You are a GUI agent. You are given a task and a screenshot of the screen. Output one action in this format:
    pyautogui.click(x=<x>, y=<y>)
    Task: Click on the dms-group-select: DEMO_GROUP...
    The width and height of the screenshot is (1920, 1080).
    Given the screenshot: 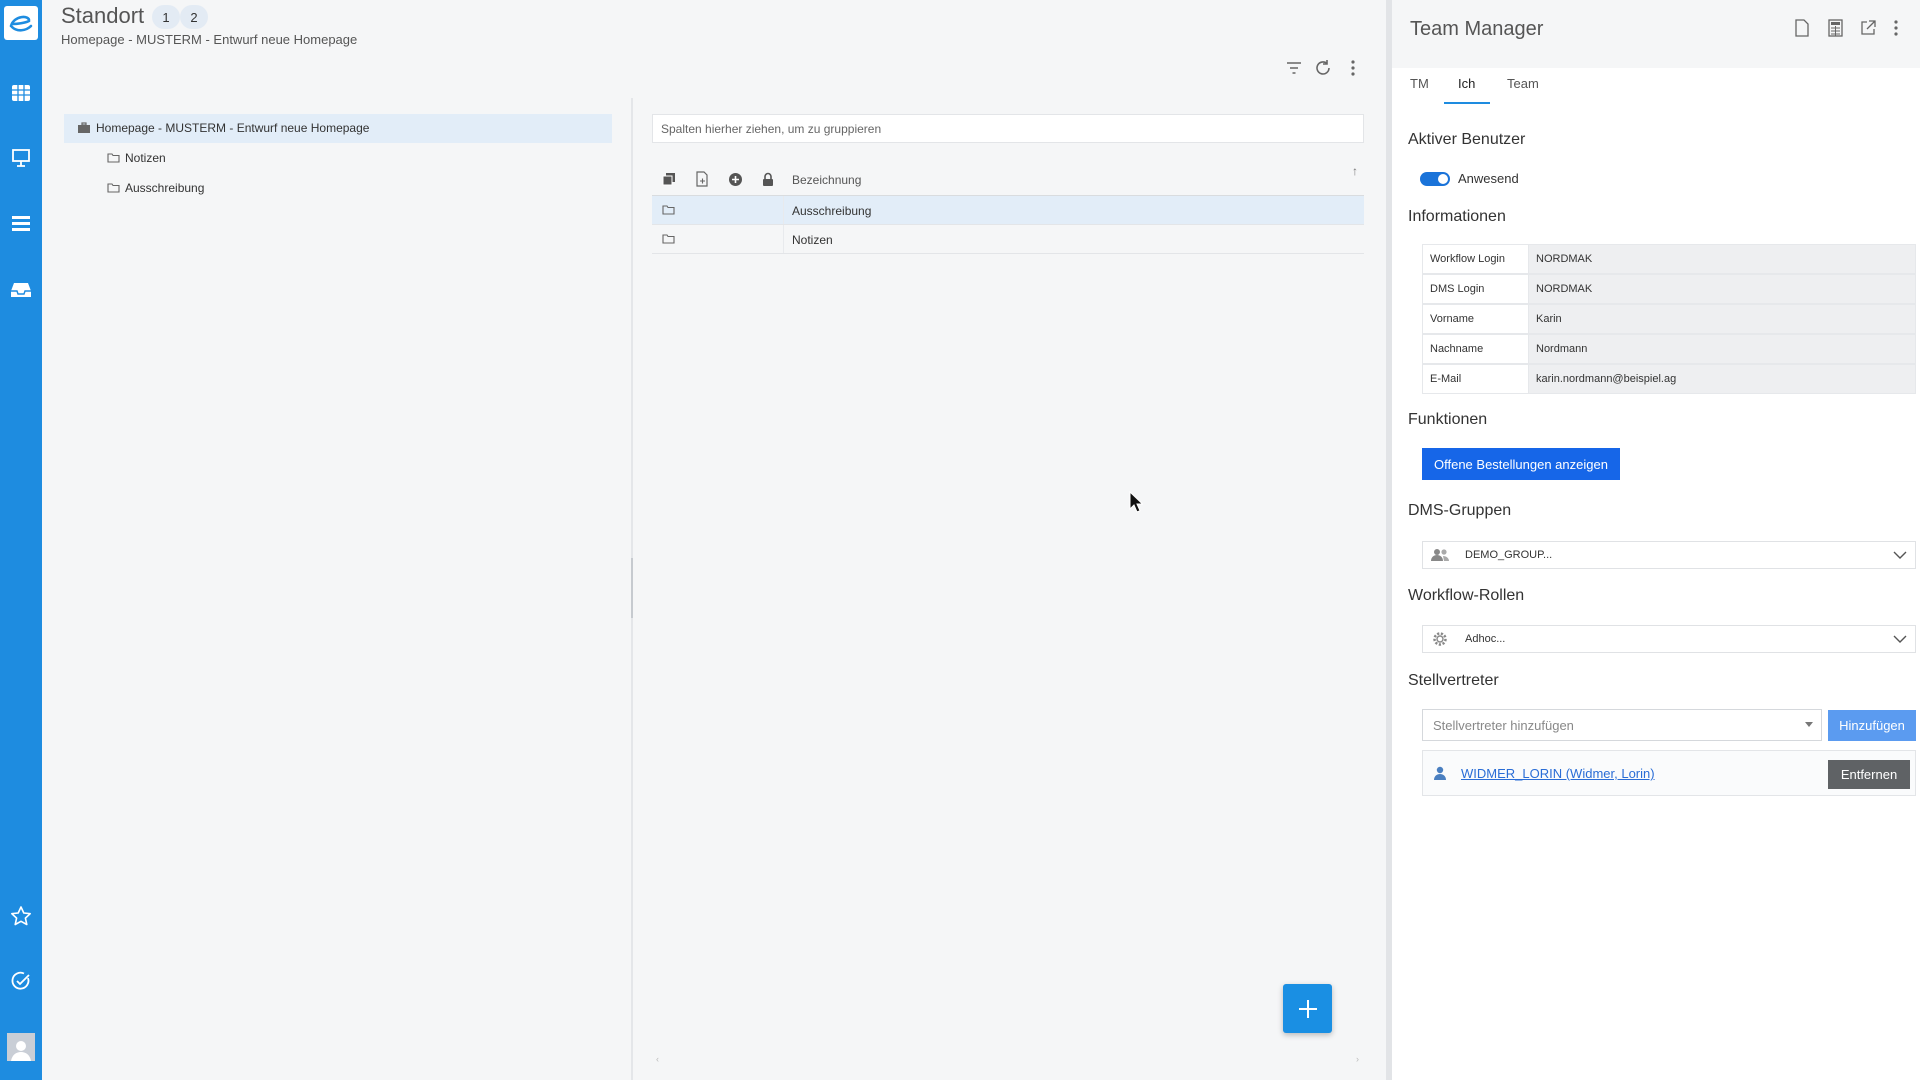 What is the action you would take?
    pyautogui.click(x=1669, y=555)
    